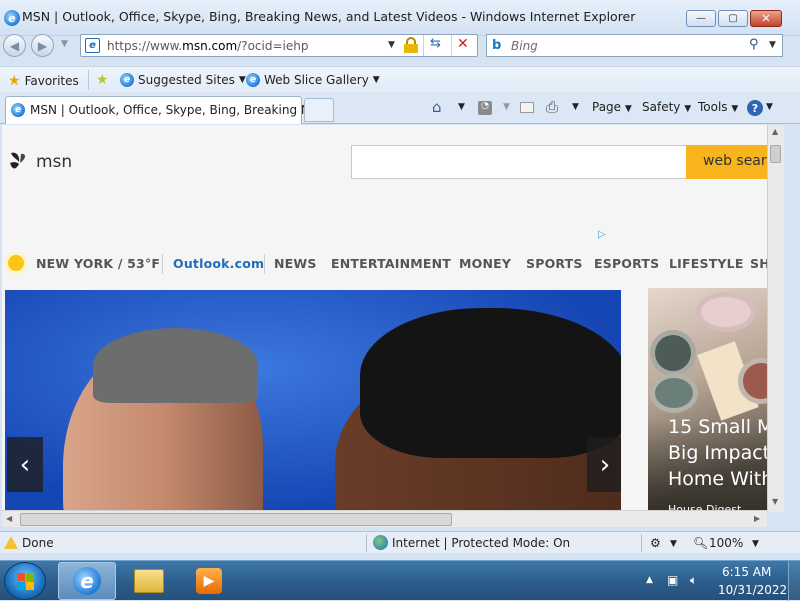 Image resolution: width=800 pixels, height=601 pixels. Describe the element at coordinates (794, 581) in the screenshot. I see `show-desktop-button` at that location.